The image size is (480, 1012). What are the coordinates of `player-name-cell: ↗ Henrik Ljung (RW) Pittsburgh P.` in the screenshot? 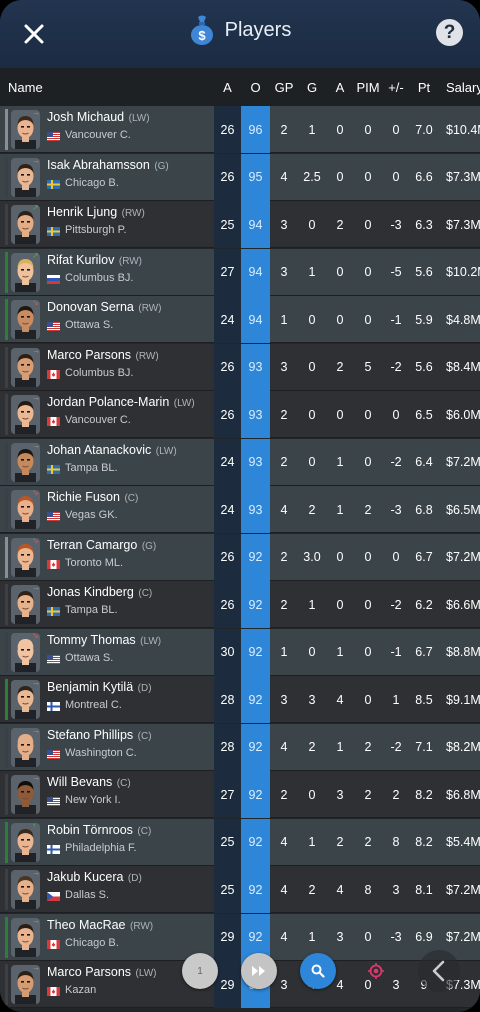 It's located at (107, 224).